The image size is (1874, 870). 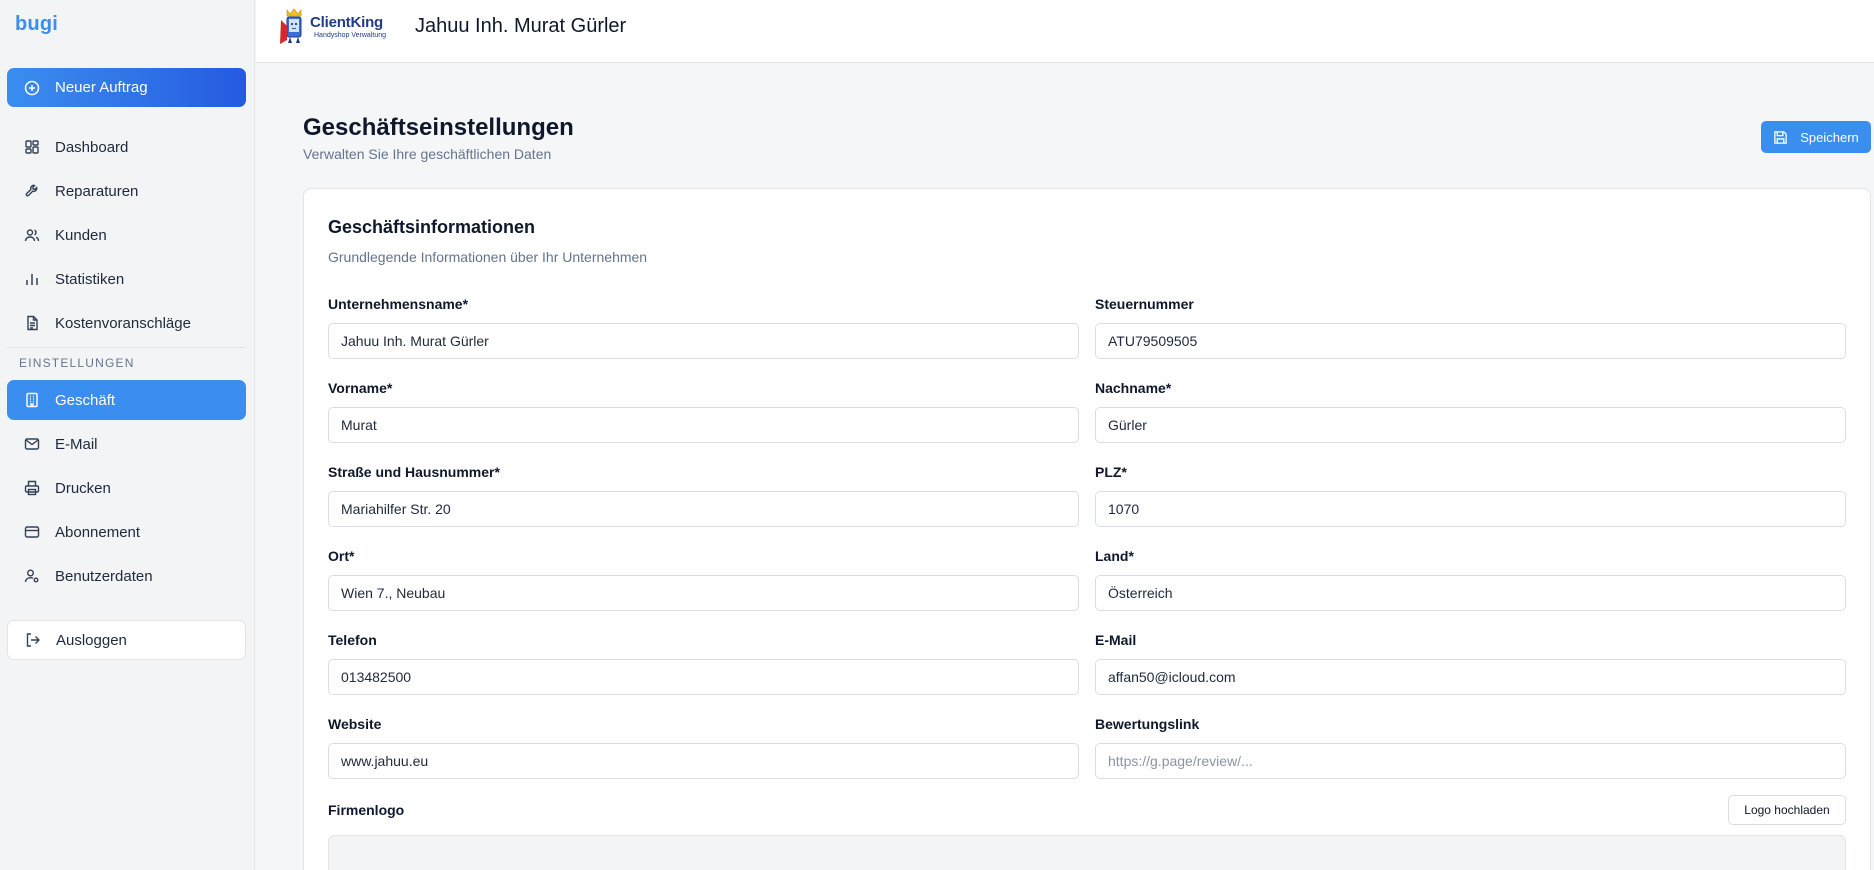 What do you see at coordinates (1116, 640) in the screenshot?
I see `email-label: E-Mail` at bounding box center [1116, 640].